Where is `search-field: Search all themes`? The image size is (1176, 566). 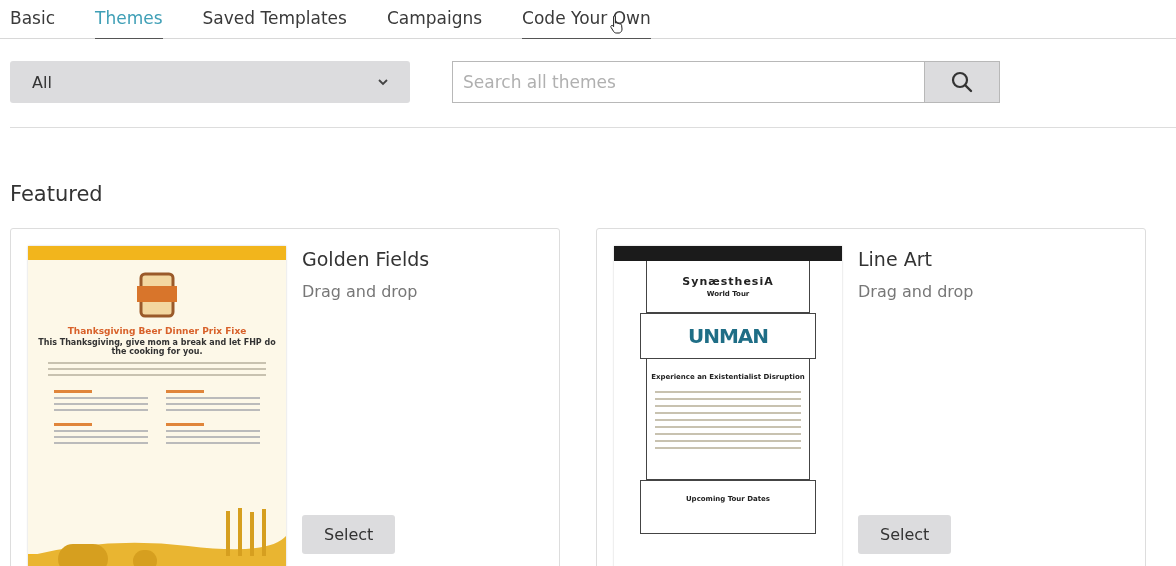
search-field: Search all themes is located at coordinates (688, 82).